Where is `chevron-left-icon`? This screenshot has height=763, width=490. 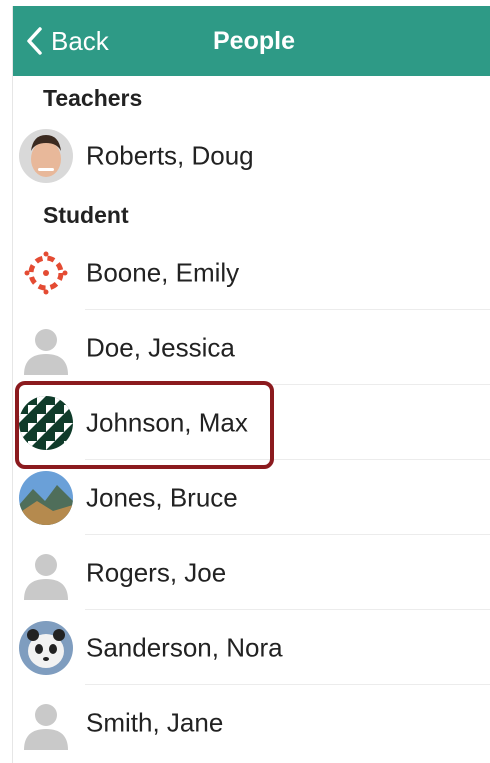 chevron-left-icon is located at coordinates (34, 41).